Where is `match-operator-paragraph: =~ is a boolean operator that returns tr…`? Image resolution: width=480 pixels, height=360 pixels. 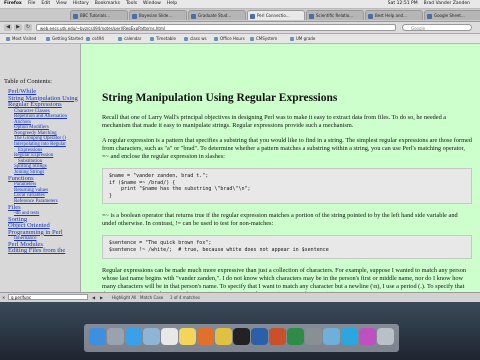
match-operator-paragraph: =~ is a boolean operator that returns tr… is located at coordinates (280, 220).